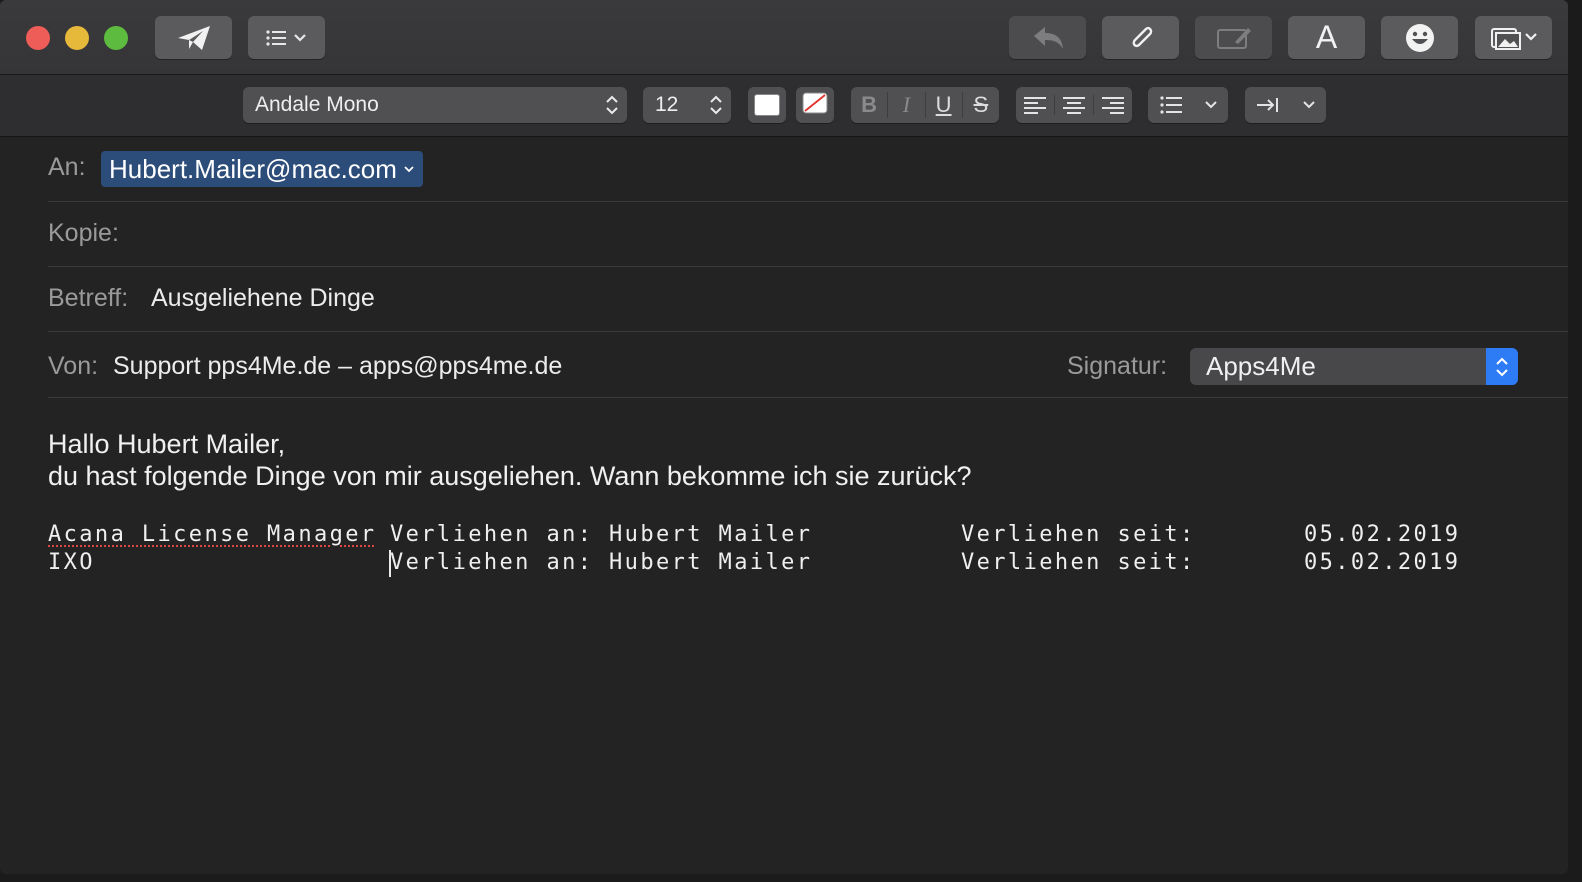  What do you see at coordinates (390, 563) in the screenshot?
I see `text-caret` at bounding box center [390, 563].